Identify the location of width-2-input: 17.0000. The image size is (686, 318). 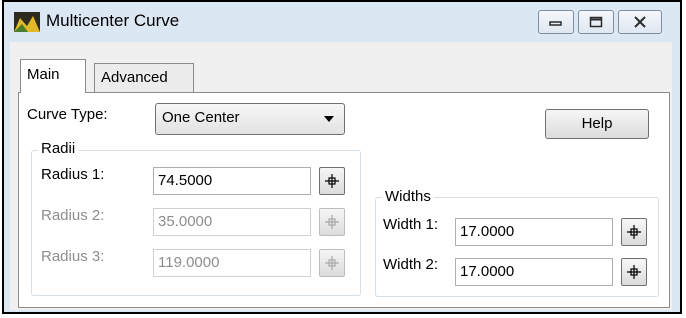
(534, 272).